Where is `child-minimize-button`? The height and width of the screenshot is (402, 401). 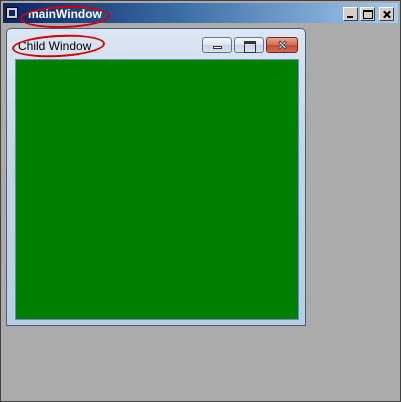
child-minimize-button is located at coordinates (217, 45).